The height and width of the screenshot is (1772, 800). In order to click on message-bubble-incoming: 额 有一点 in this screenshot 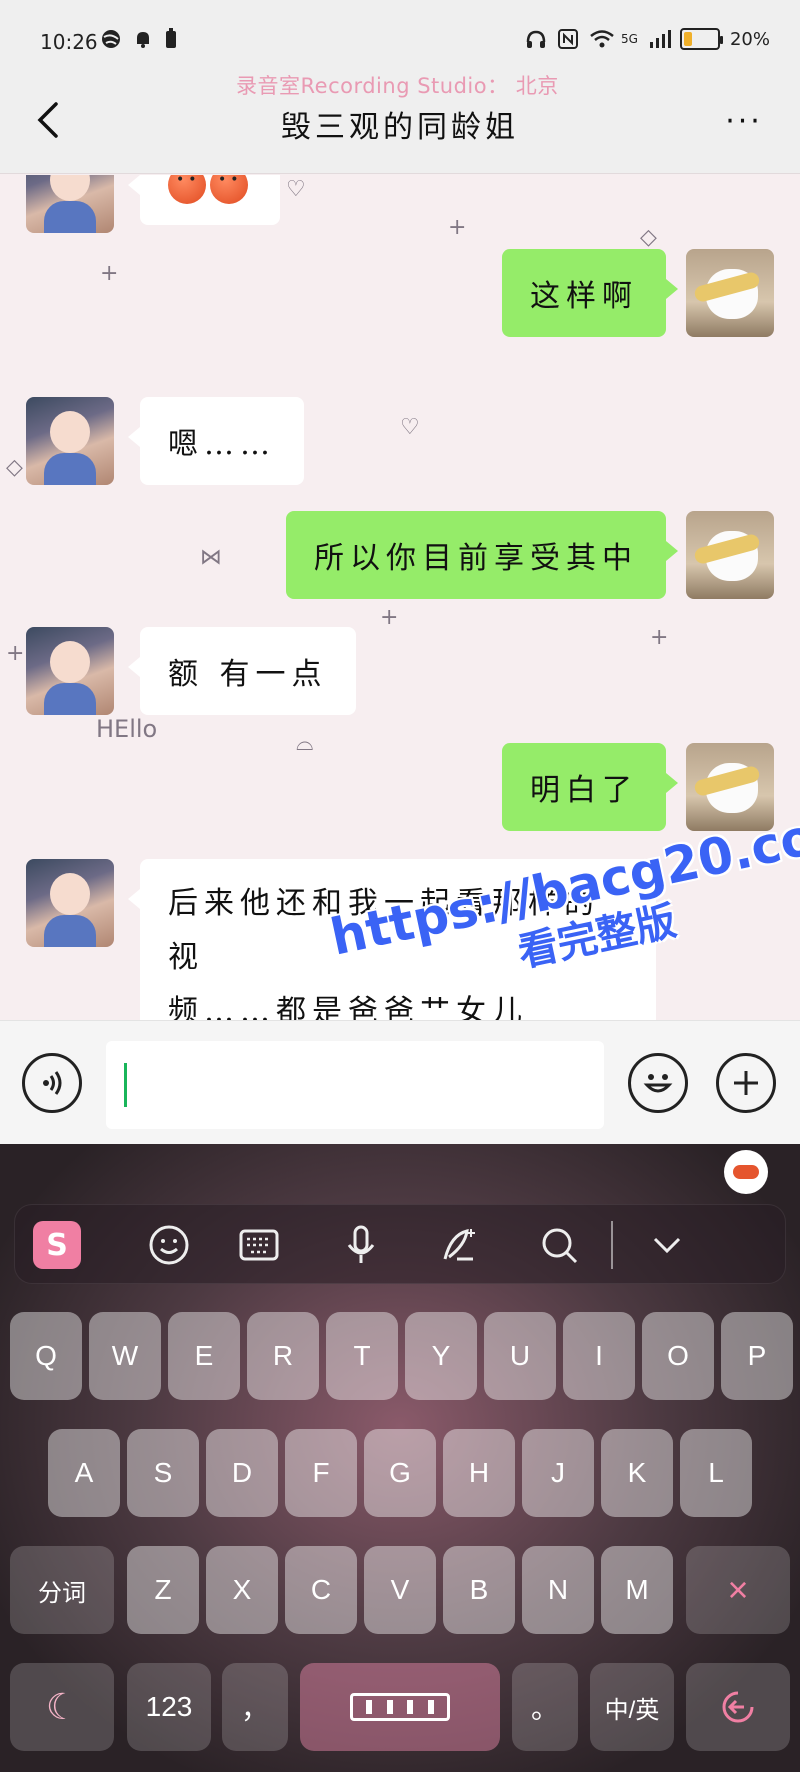, I will do `click(242, 671)`.